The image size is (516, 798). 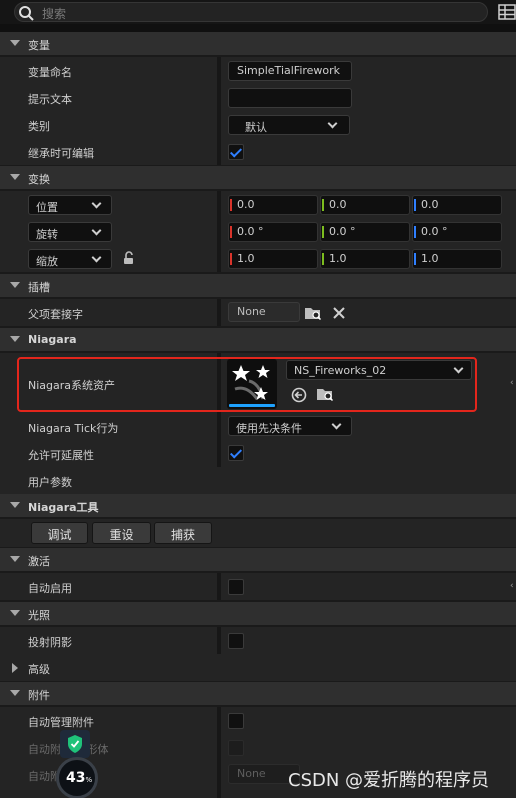 I want to click on advanced-row: 高级, so click(x=258, y=667).